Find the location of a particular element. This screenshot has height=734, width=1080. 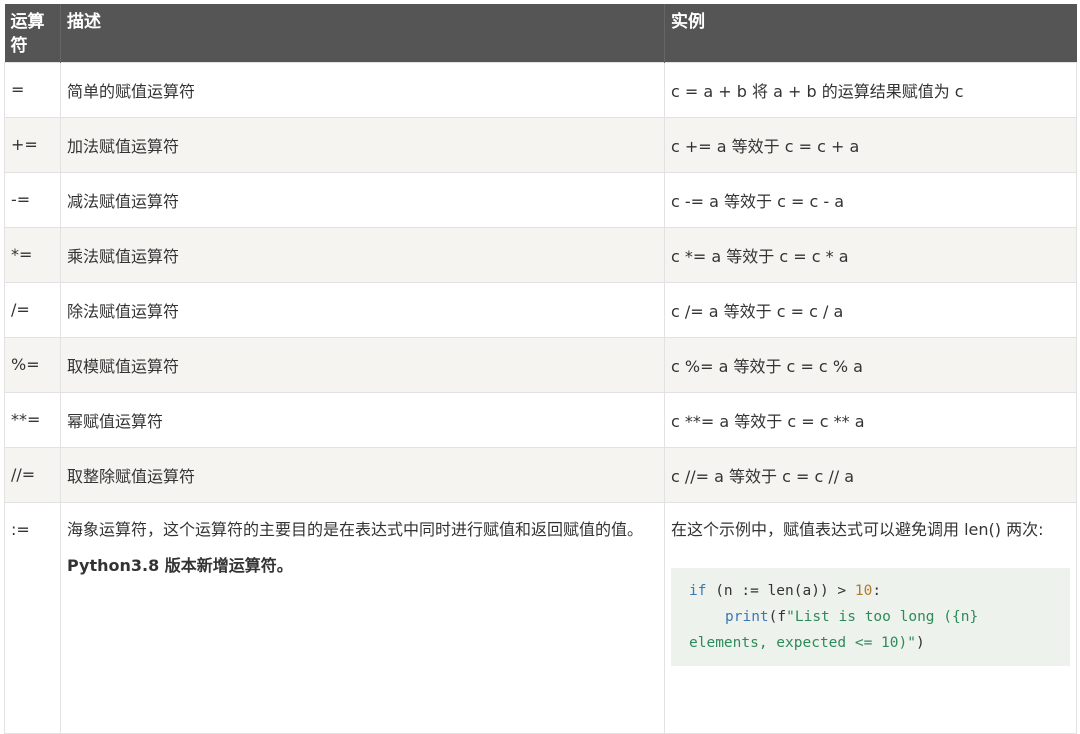

operator-cell: *= is located at coordinates (32, 254).